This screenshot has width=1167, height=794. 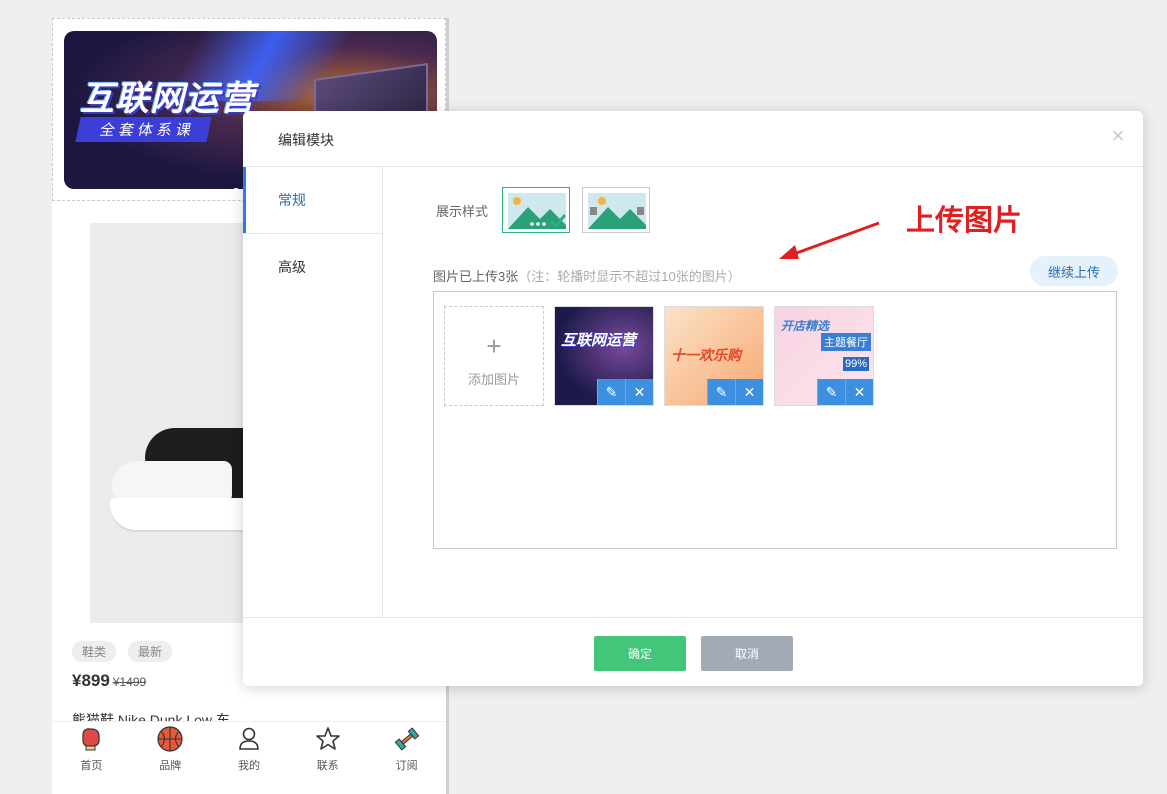 I want to click on upload-info: 图片已上传3张（注：轮播时显示不超过10张的图片）, so click(x=587, y=275).